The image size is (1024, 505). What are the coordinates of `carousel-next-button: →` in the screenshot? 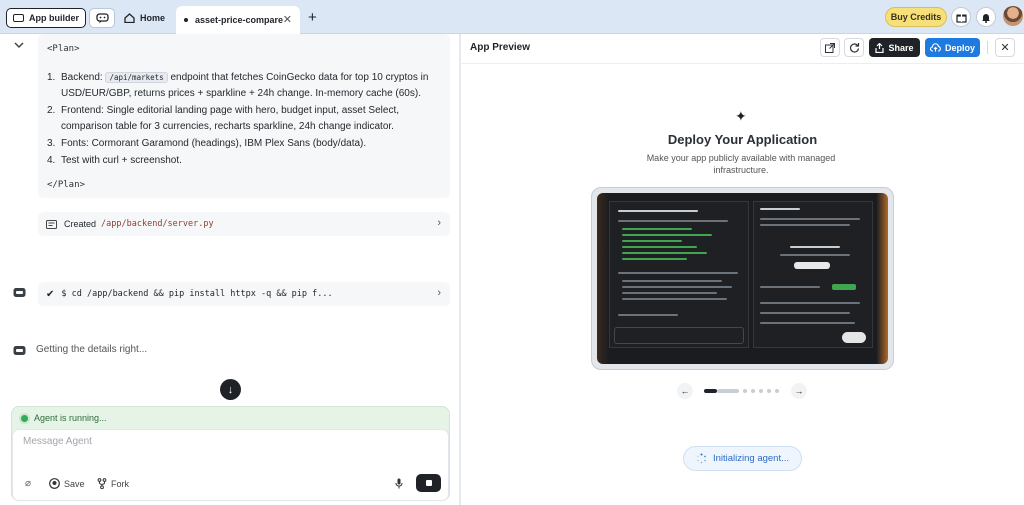 It's located at (799, 391).